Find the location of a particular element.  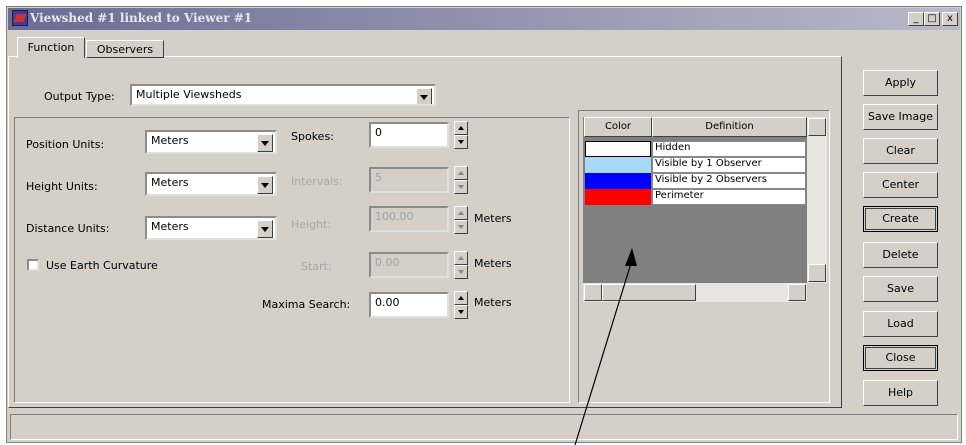

height-field: 100.00 is located at coordinates (409, 219).